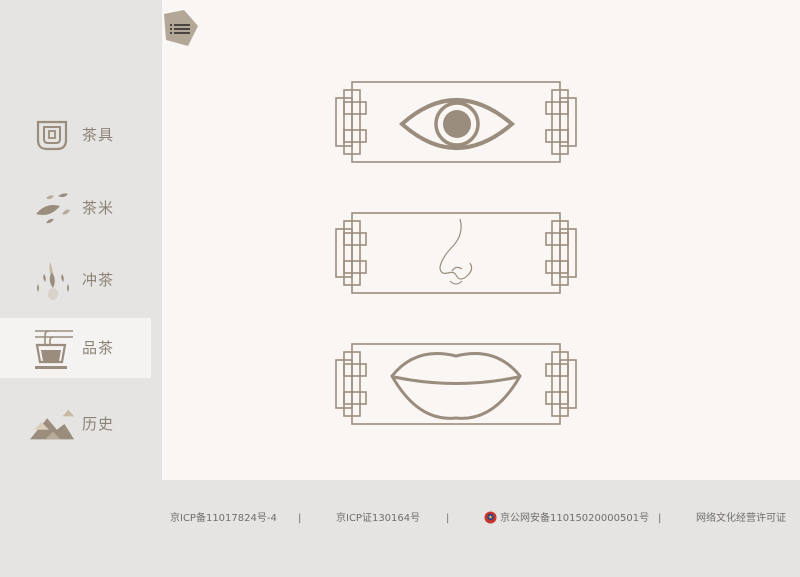 This screenshot has width=800, height=577. I want to click on sense-card-taste, so click(456, 384).